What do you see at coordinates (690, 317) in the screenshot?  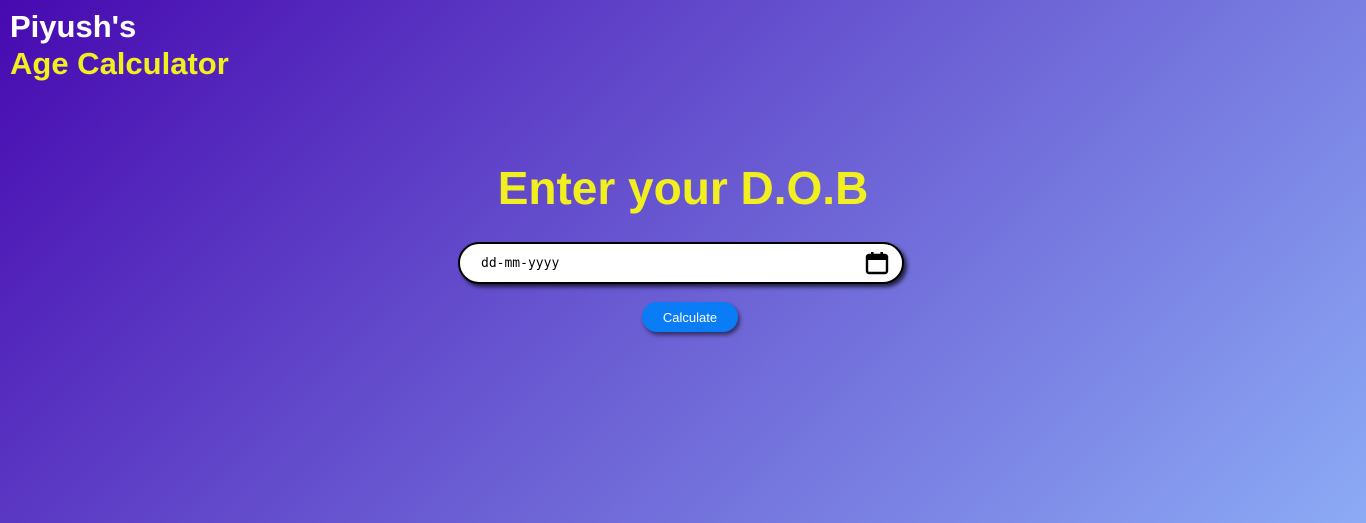 I see `calculate-button: Calculate` at bounding box center [690, 317].